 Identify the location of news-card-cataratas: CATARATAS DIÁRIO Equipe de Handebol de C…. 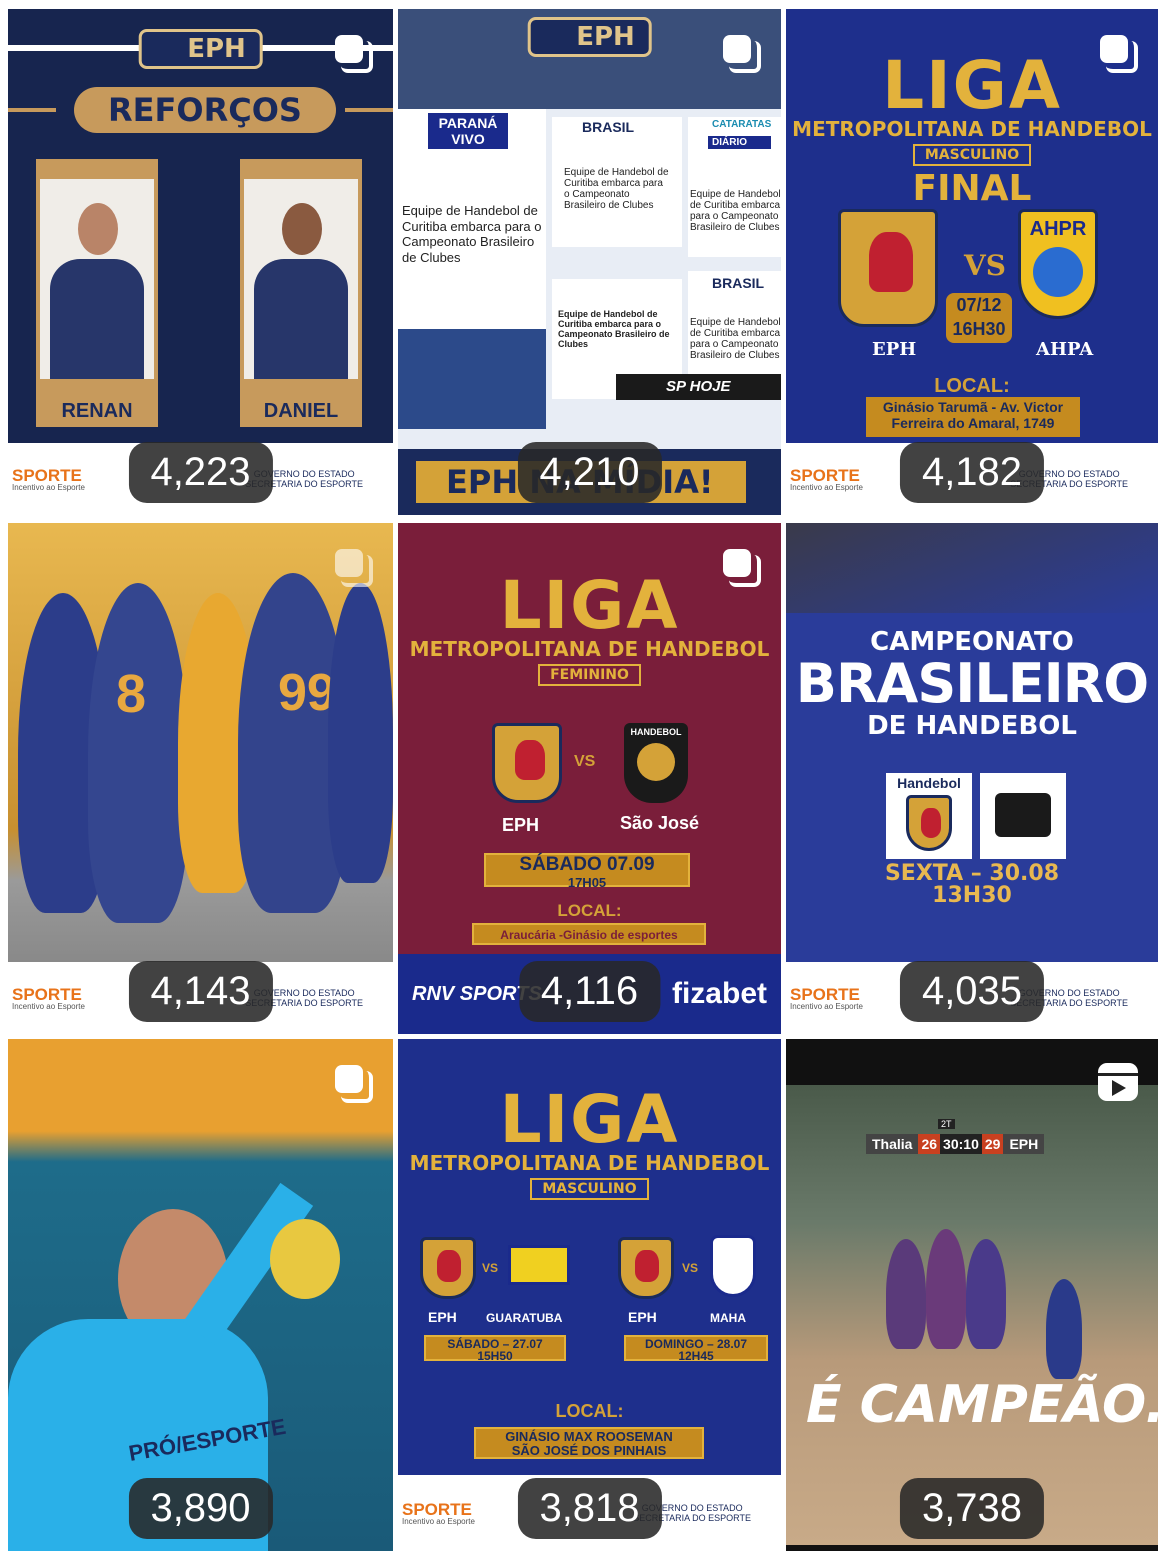
(734, 187).